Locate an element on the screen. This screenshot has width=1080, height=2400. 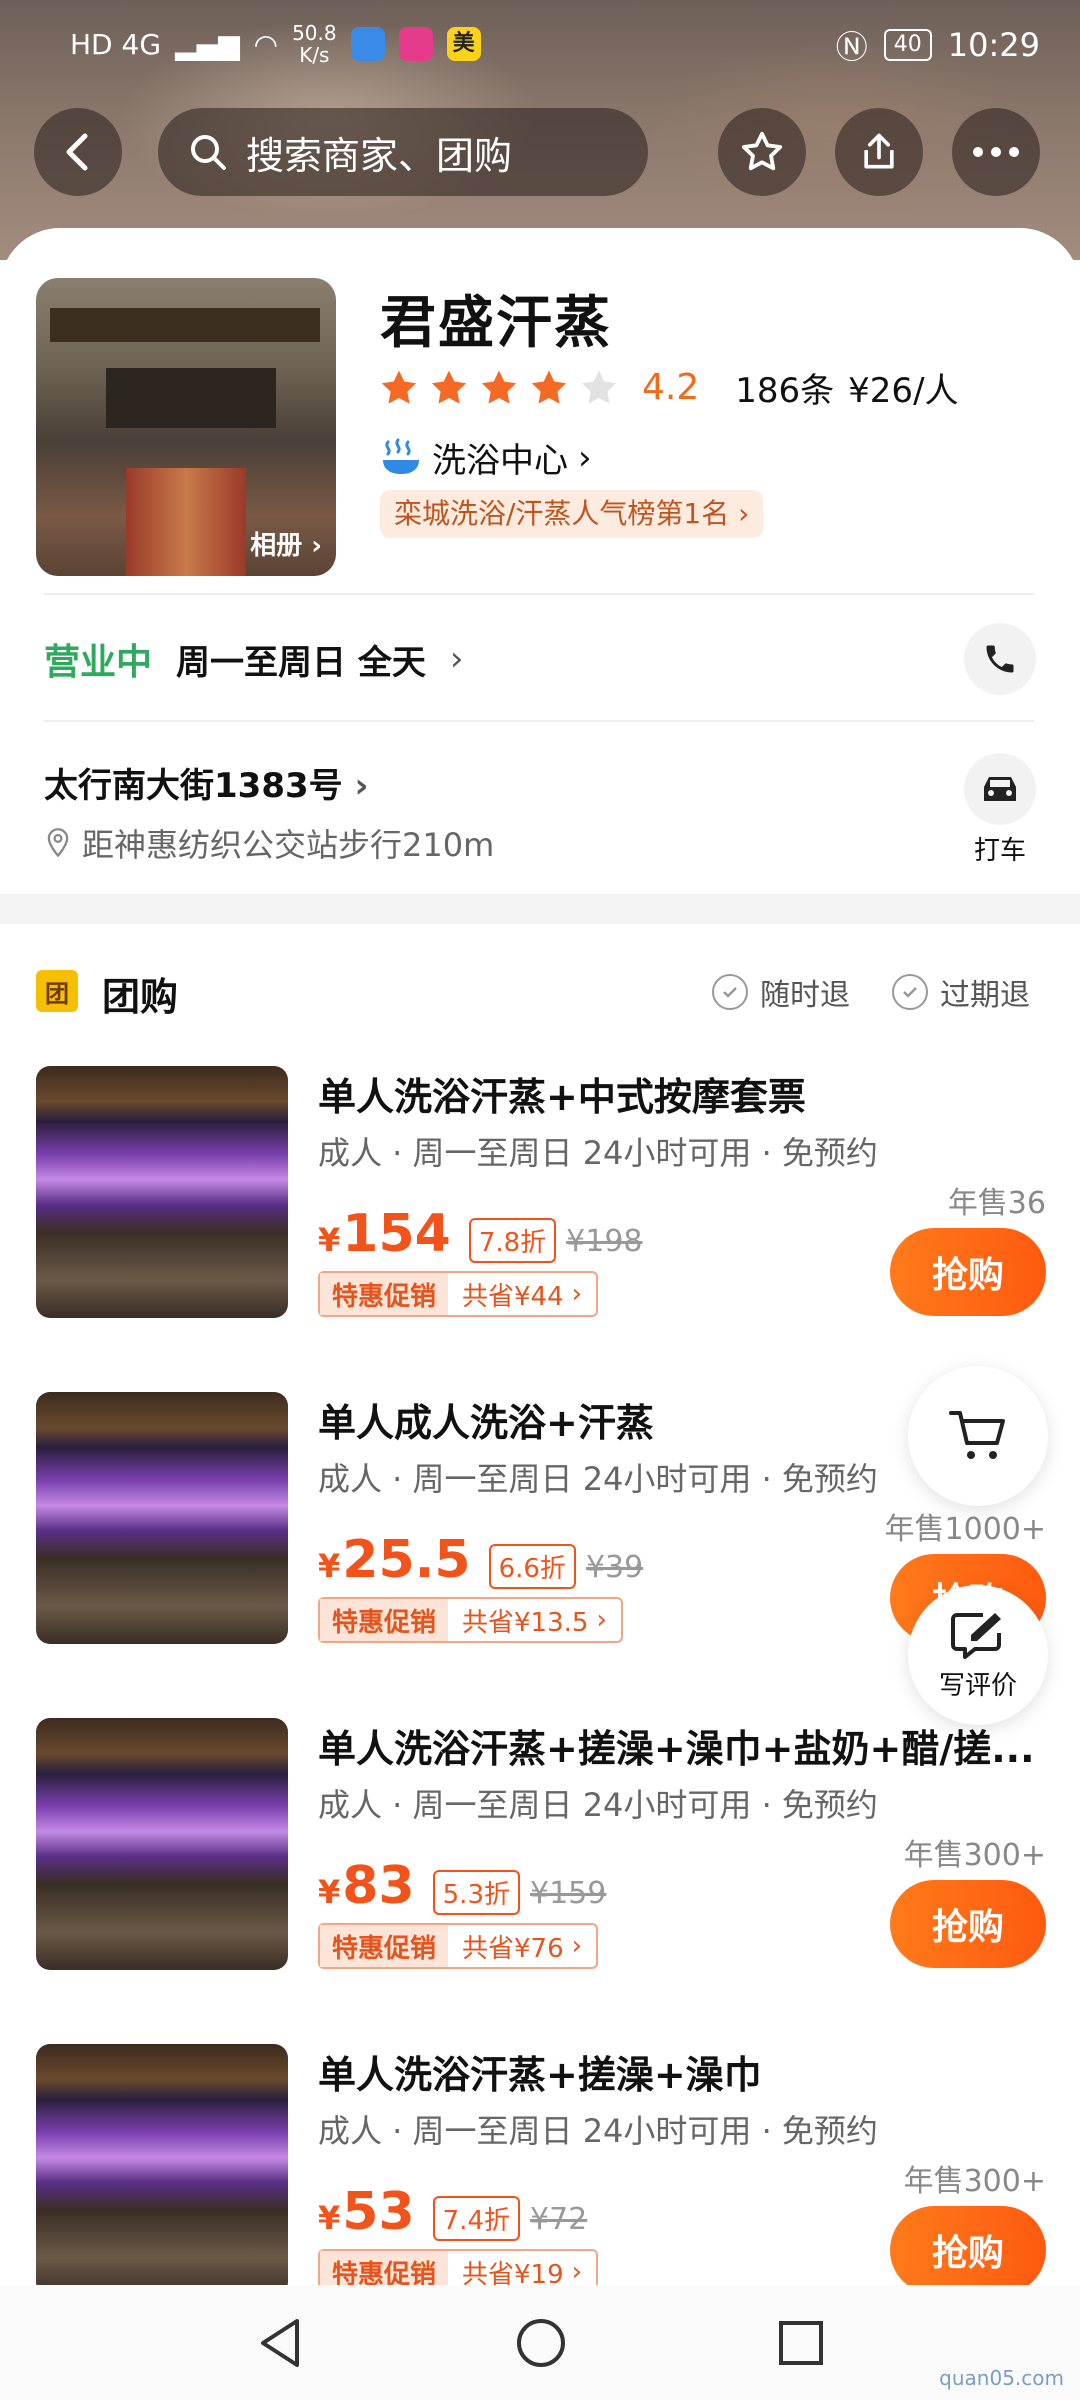
deal-discount: 5.3折 is located at coordinates (476, 1892).